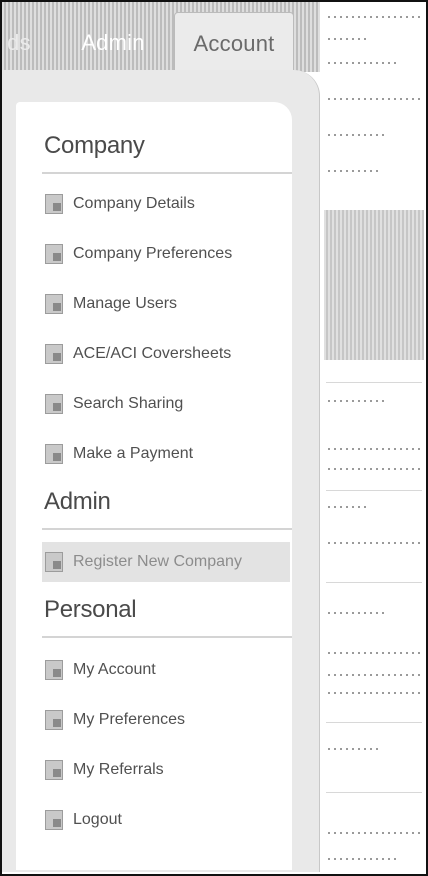  Describe the element at coordinates (166, 770) in the screenshot. I see `menu-item-my-referrals: My Referrals` at that location.